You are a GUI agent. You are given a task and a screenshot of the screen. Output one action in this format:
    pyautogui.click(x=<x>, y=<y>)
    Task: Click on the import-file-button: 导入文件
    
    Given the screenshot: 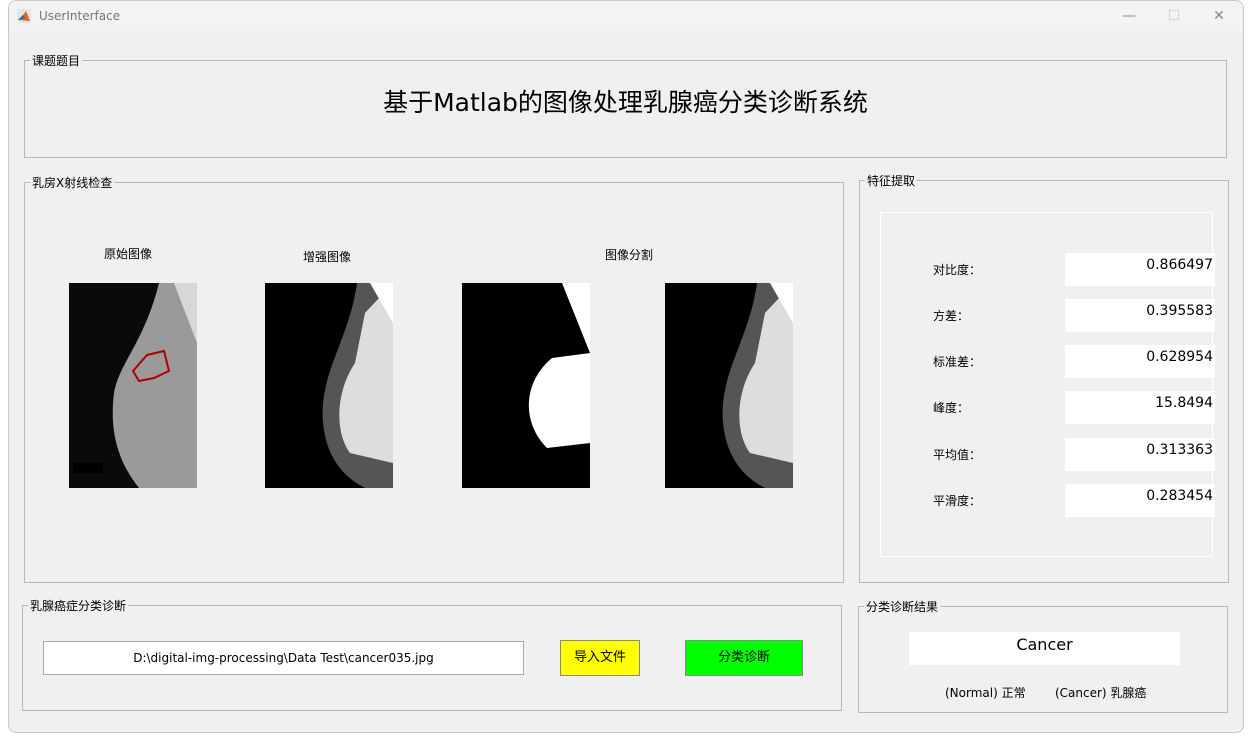 What is the action you would take?
    pyautogui.click(x=600, y=658)
    